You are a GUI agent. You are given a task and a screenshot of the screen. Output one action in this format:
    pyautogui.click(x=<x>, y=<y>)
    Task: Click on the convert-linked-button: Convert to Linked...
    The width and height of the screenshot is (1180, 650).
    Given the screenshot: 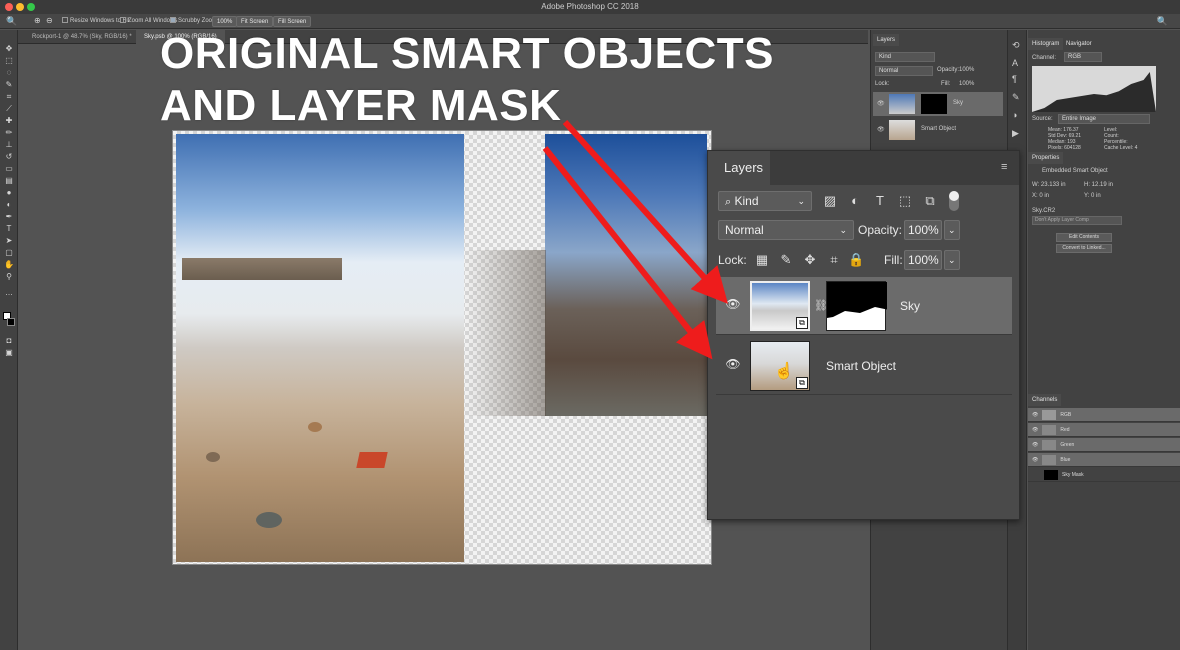 What is the action you would take?
    pyautogui.click(x=1084, y=248)
    